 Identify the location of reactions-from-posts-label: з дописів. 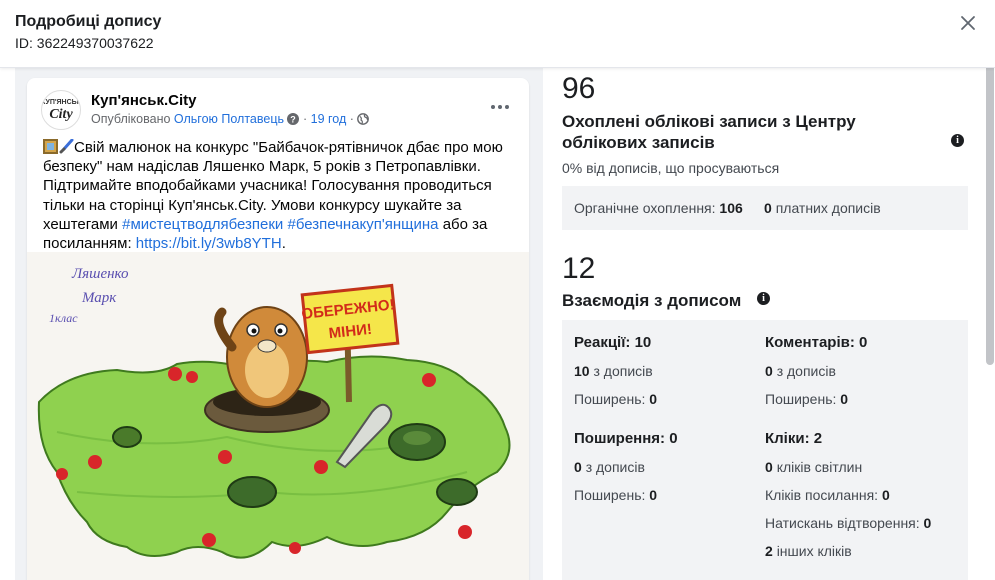
(623, 371).